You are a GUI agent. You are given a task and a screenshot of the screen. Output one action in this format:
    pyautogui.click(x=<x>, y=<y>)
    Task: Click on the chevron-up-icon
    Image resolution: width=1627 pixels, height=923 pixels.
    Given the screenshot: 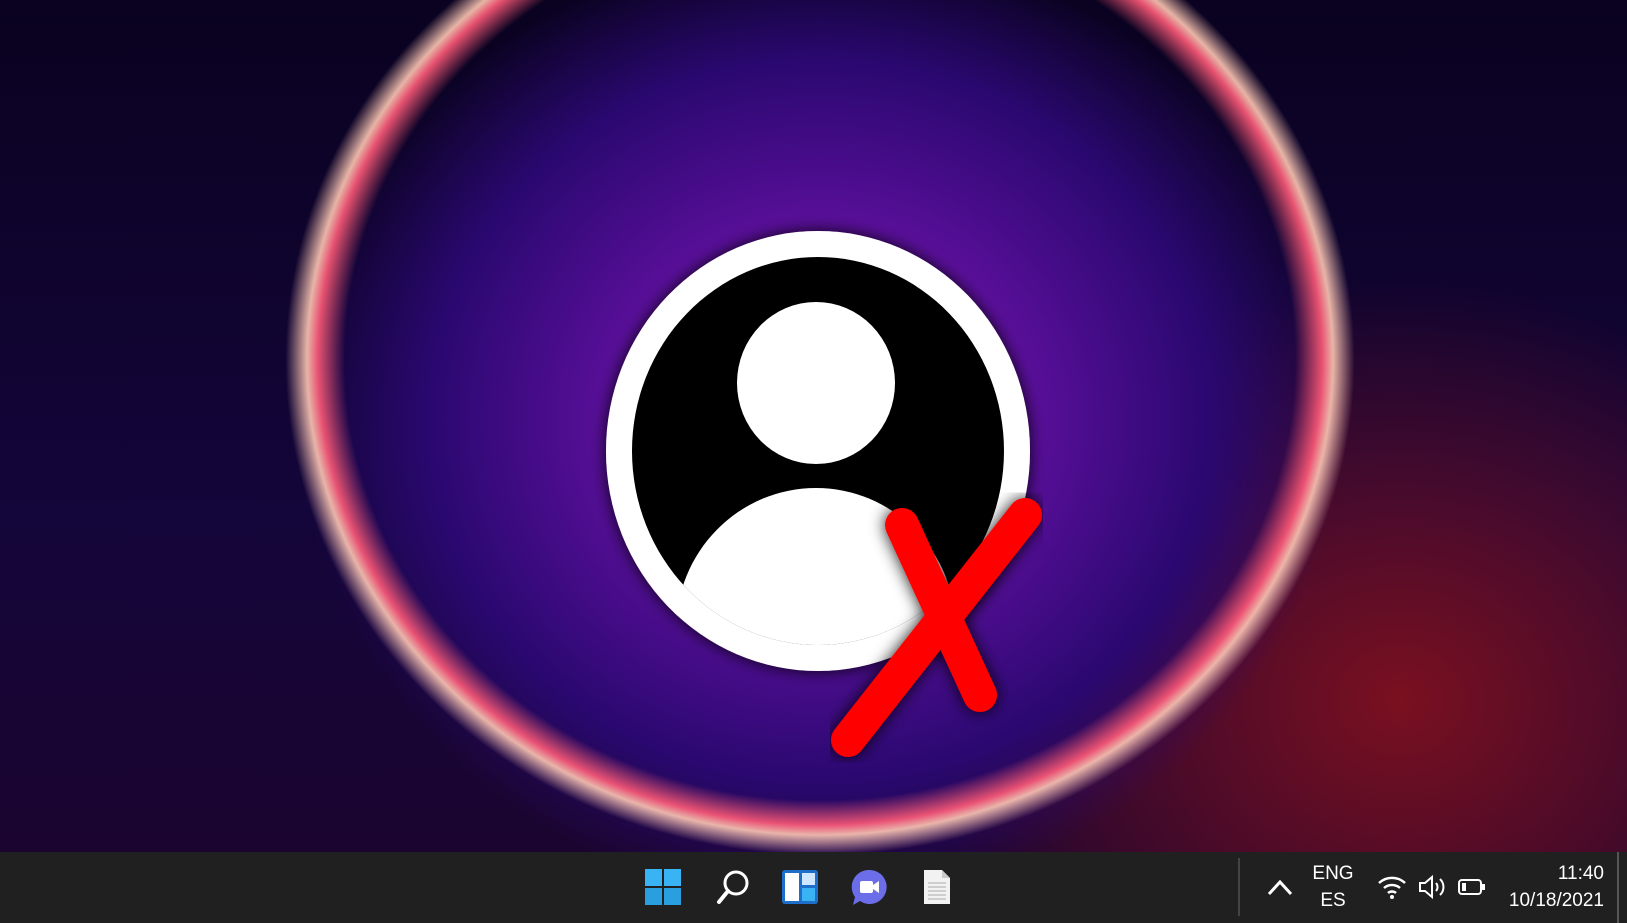 What is the action you would take?
    pyautogui.click(x=1280, y=887)
    